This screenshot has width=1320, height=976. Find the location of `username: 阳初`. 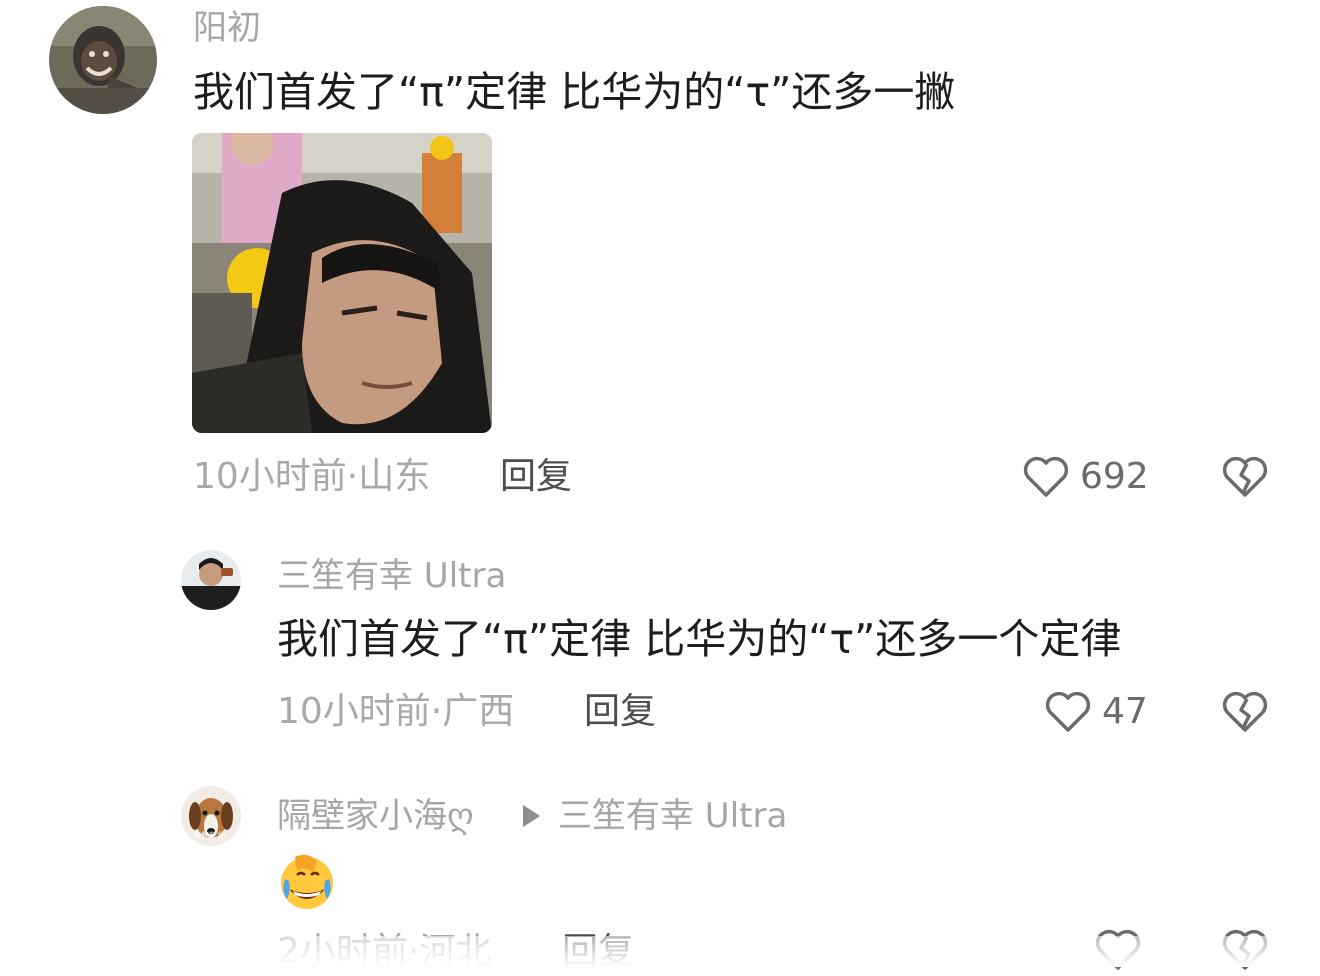

username: 阳初 is located at coordinates (227, 28).